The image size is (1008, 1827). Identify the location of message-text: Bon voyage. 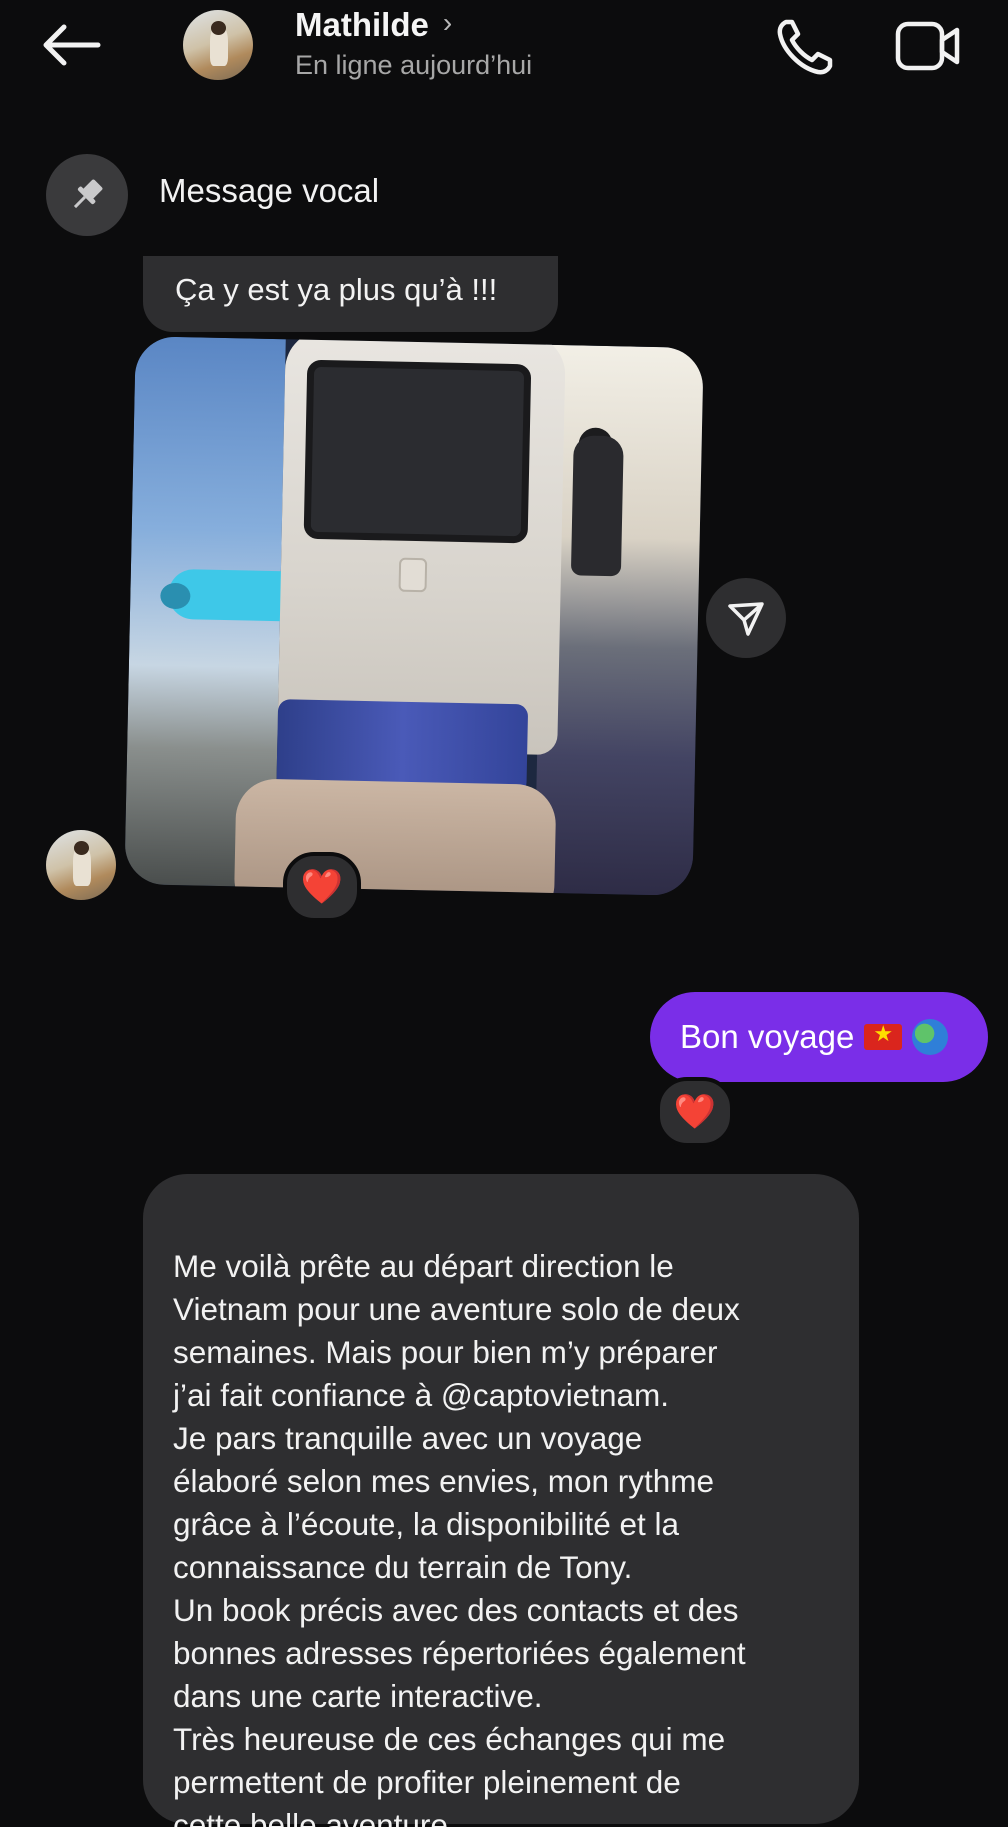
(767, 1036).